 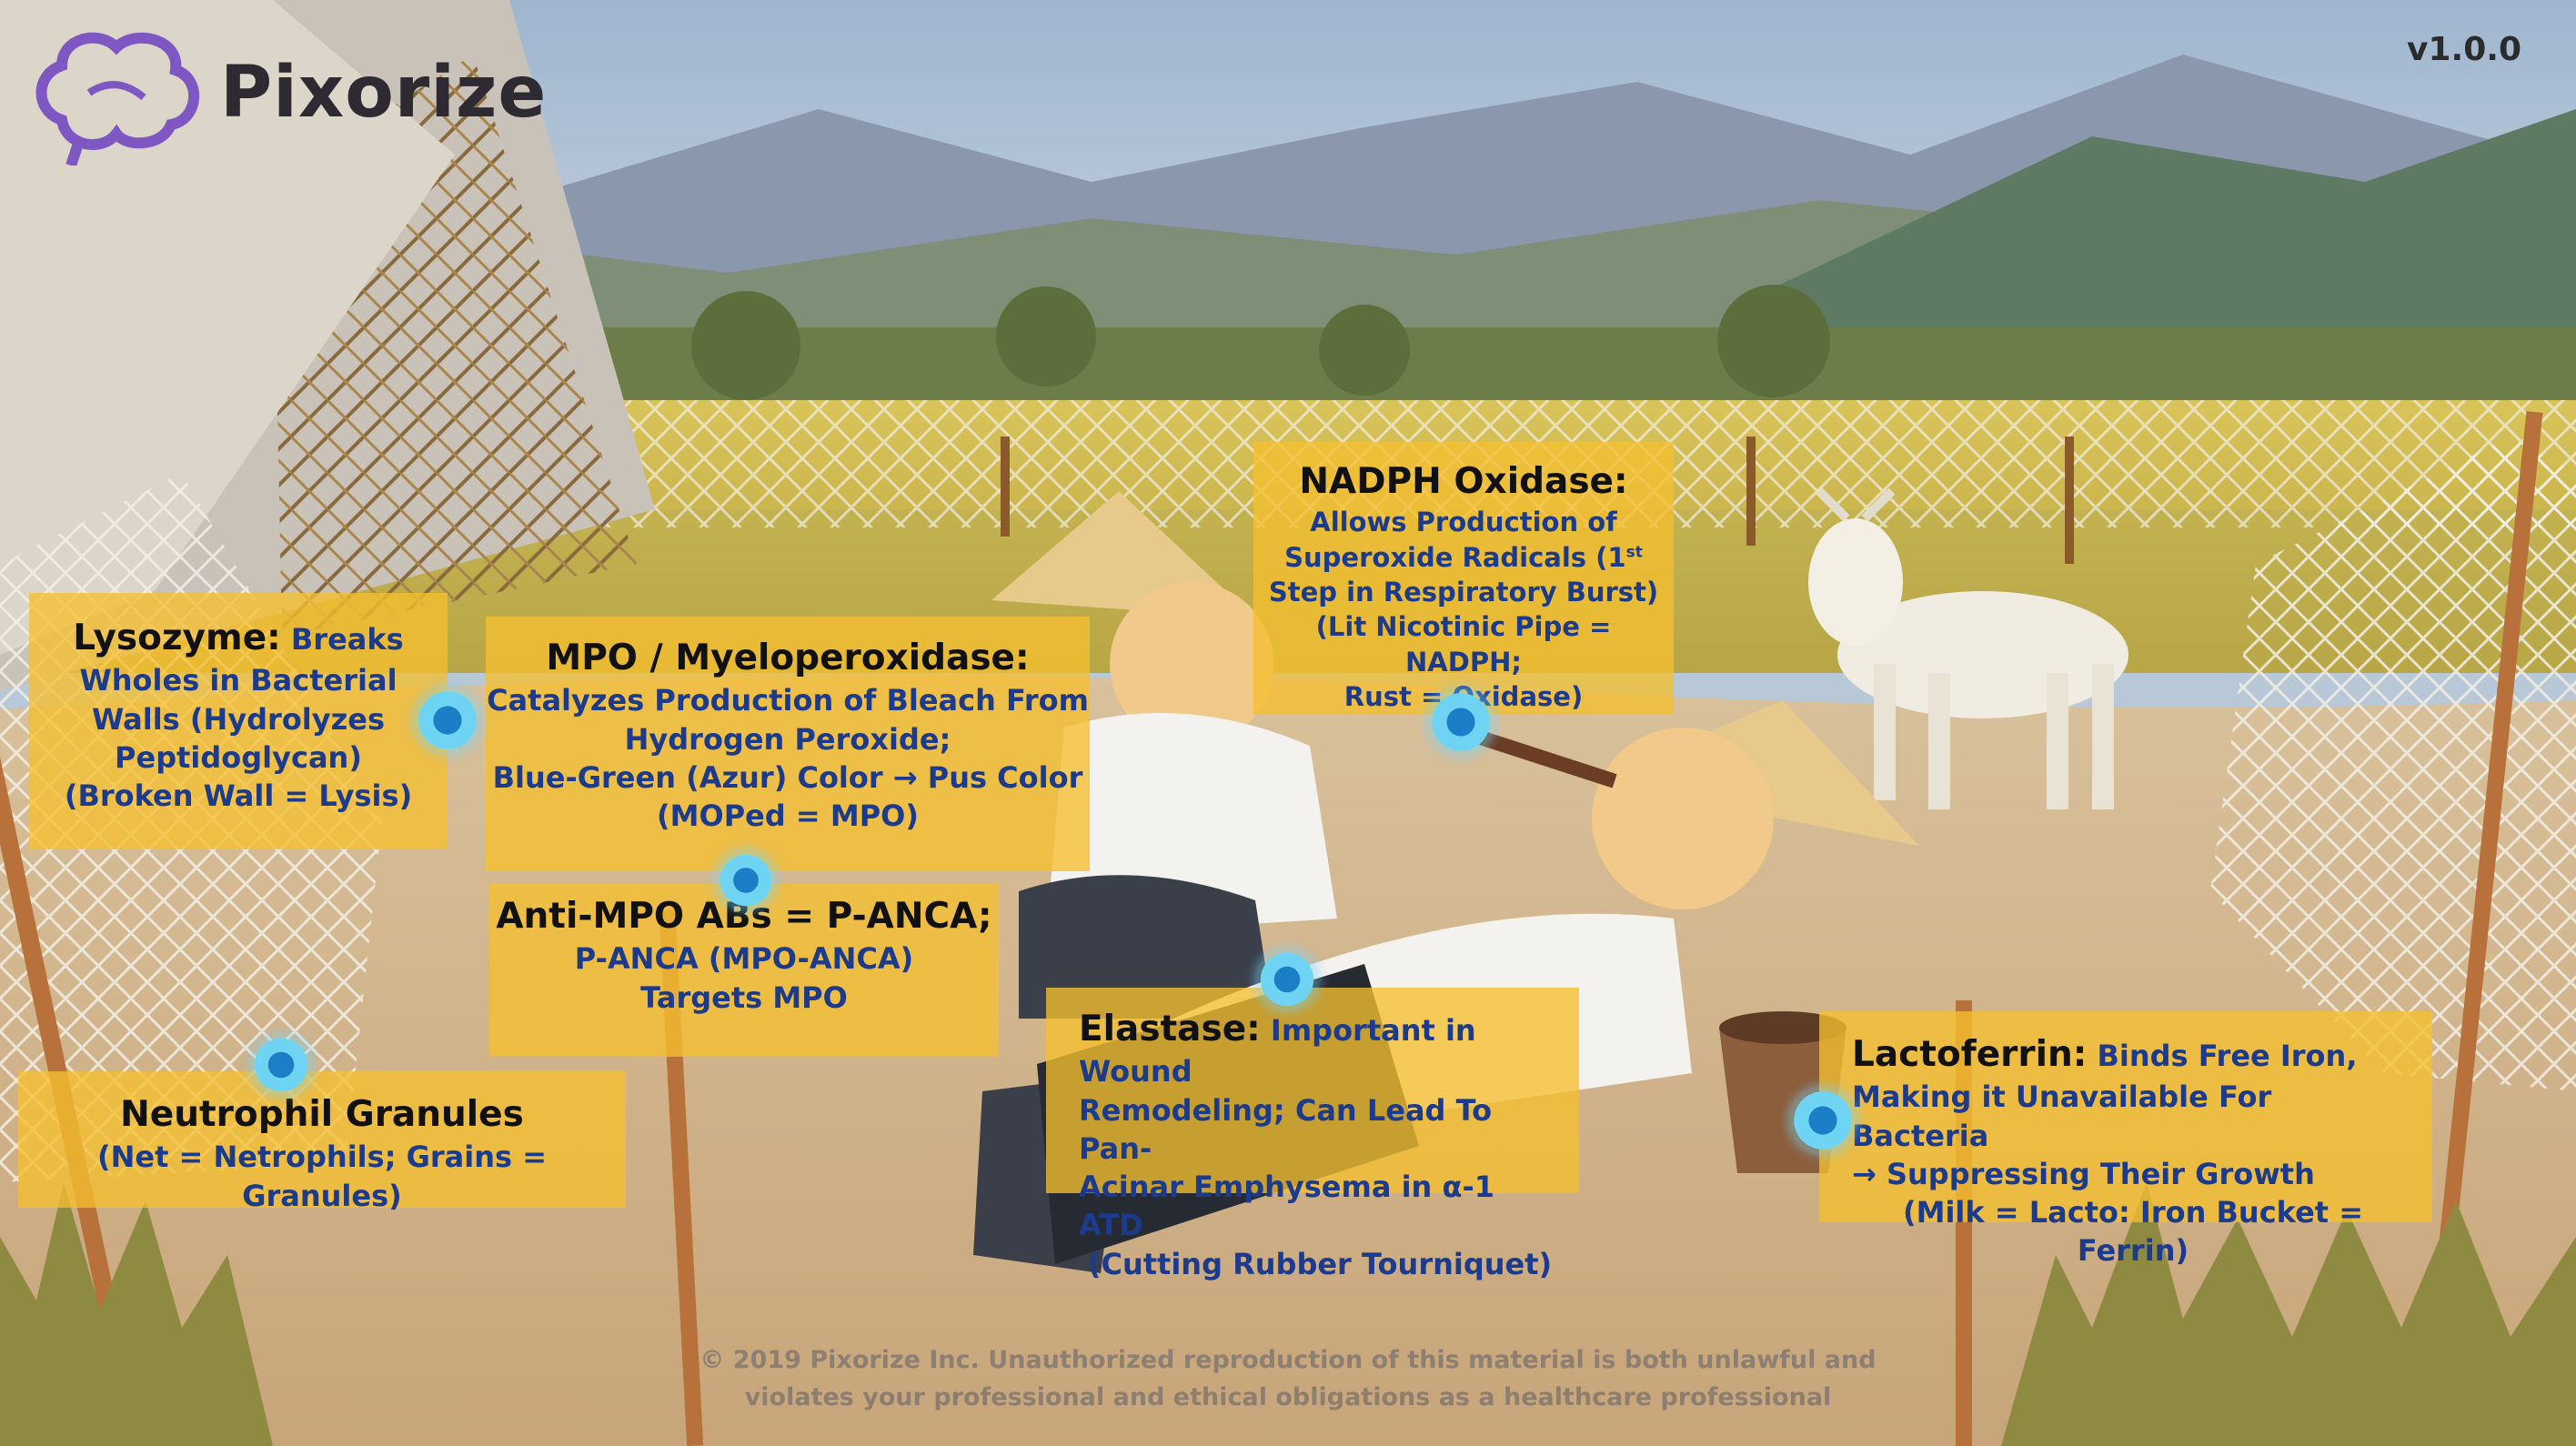 I want to click on hotspot-nadph-marker, so click(x=1461, y=722).